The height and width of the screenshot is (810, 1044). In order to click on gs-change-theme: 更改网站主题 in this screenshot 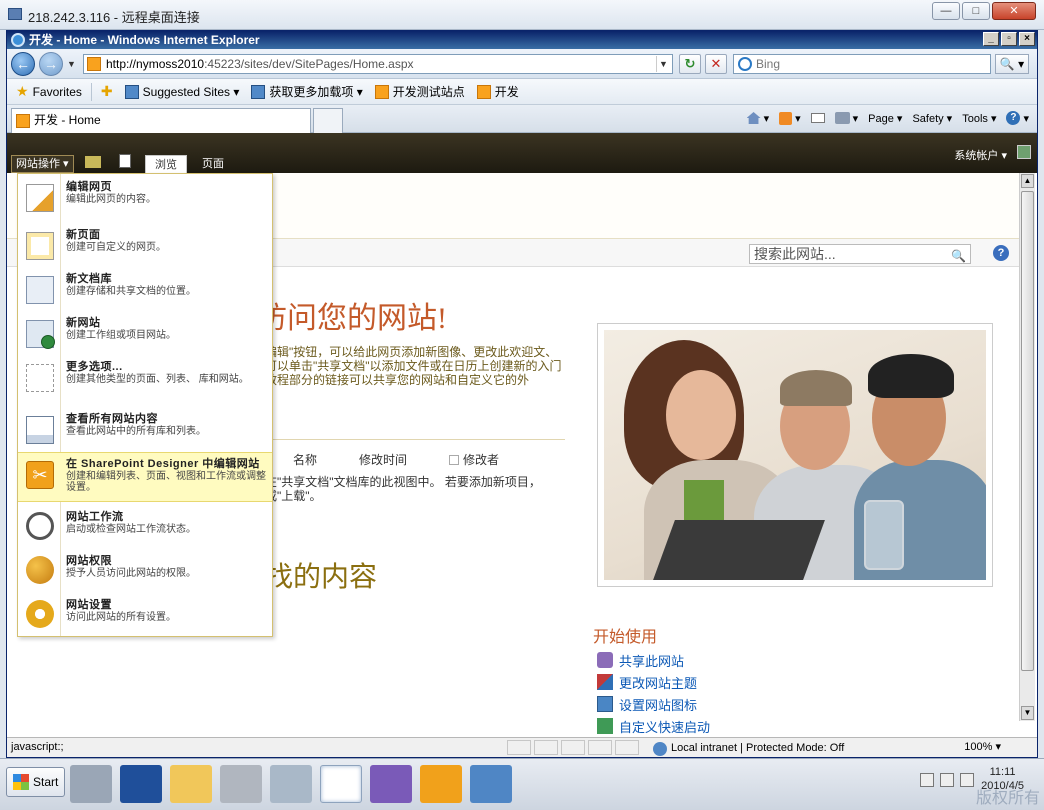, I will do `click(653, 682)`.